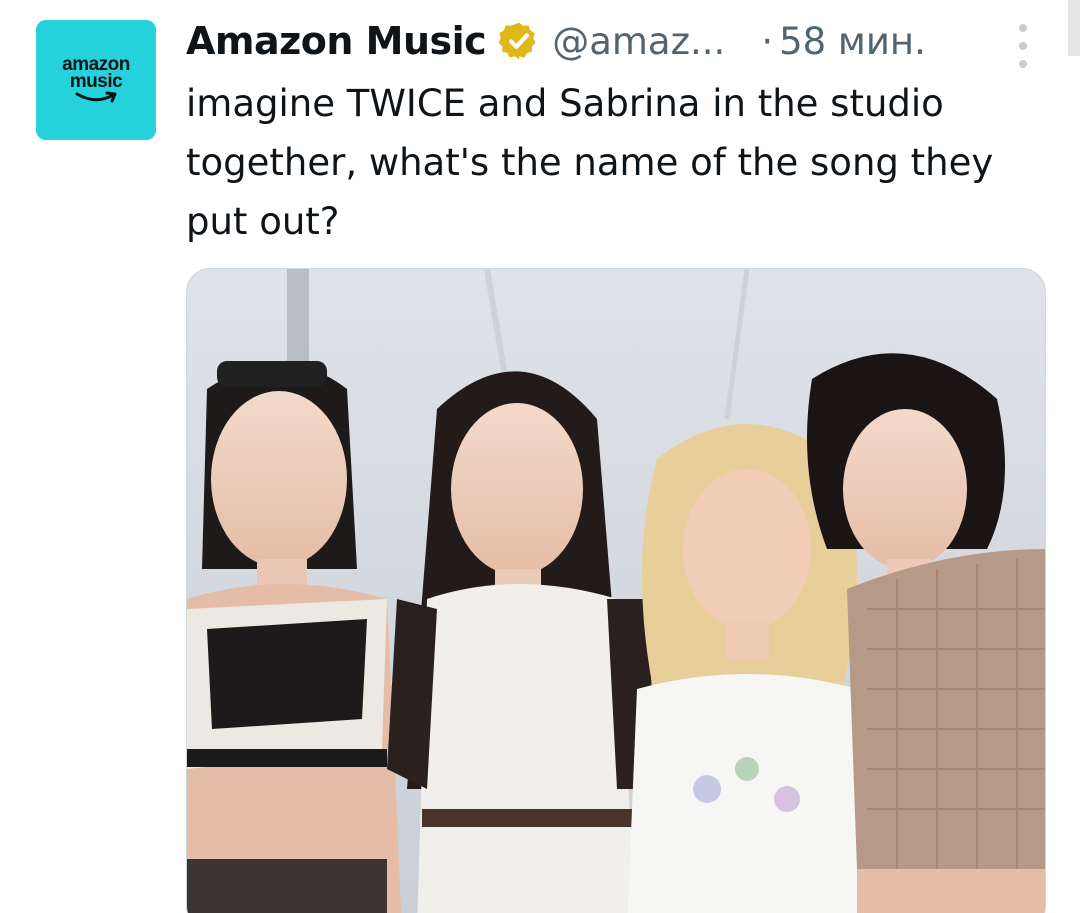 This screenshot has height=913, width=1080. Describe the element at coordinates (1074, 28) in the screenshot. I see `scrollbar` at that location.